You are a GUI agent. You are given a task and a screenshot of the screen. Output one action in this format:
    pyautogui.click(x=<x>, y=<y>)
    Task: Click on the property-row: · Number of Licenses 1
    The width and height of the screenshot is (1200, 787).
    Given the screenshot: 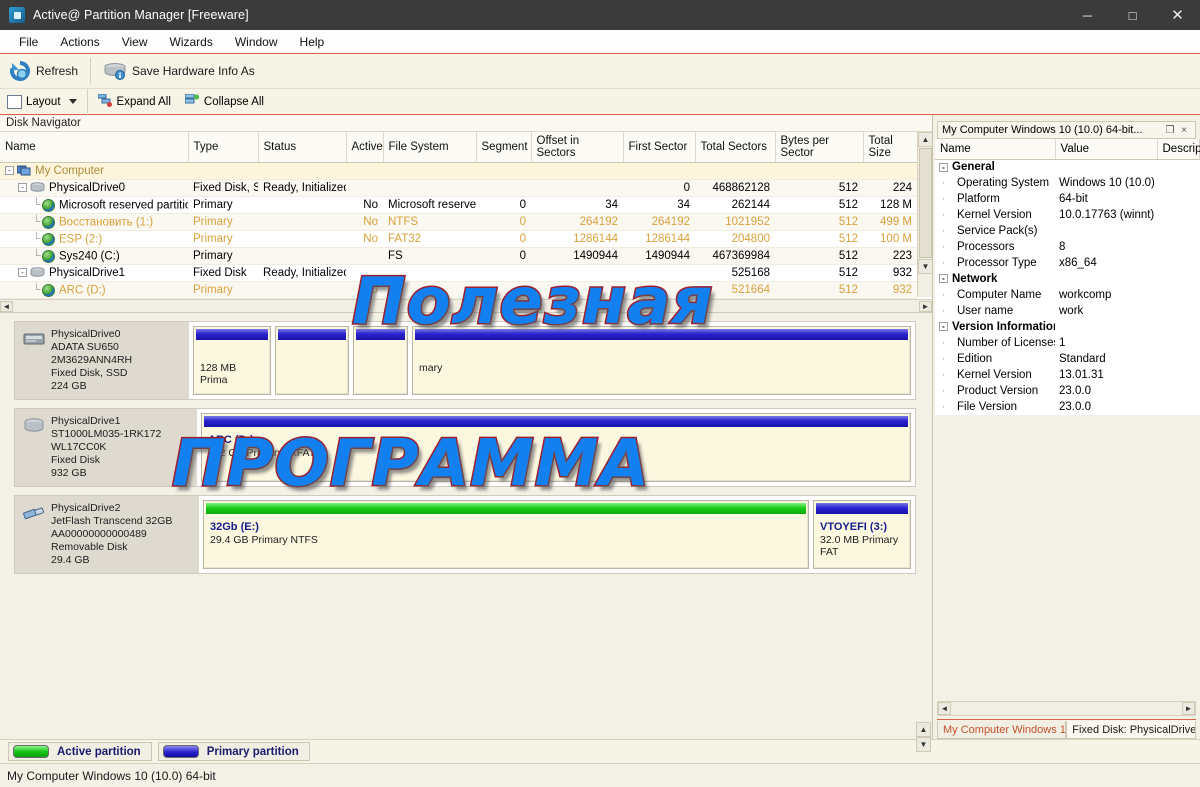 What is the action you would take?
    pyautogui.click(x=1067, y=343)
    